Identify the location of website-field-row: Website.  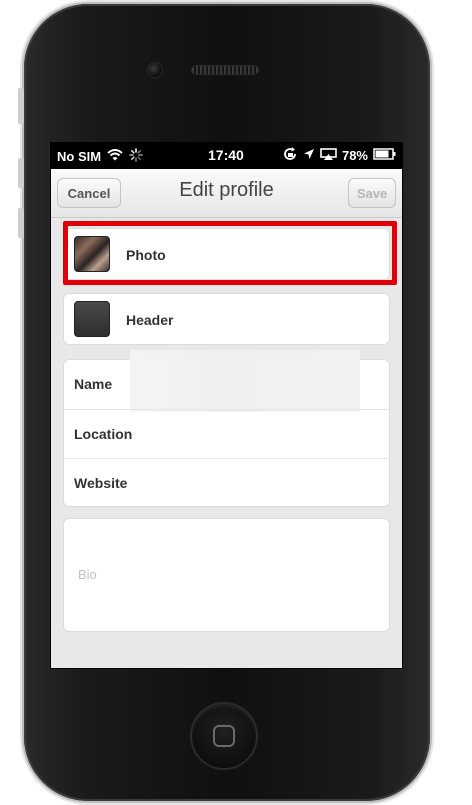
(226, 483).